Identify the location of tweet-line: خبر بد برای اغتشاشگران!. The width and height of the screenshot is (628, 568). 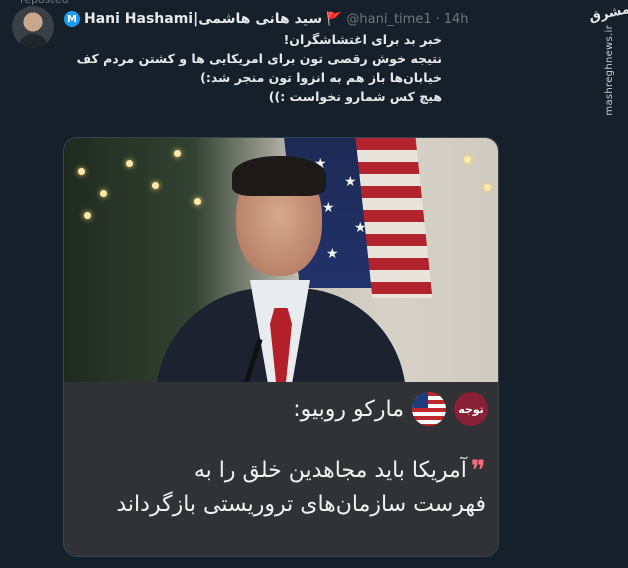
(362, 39).